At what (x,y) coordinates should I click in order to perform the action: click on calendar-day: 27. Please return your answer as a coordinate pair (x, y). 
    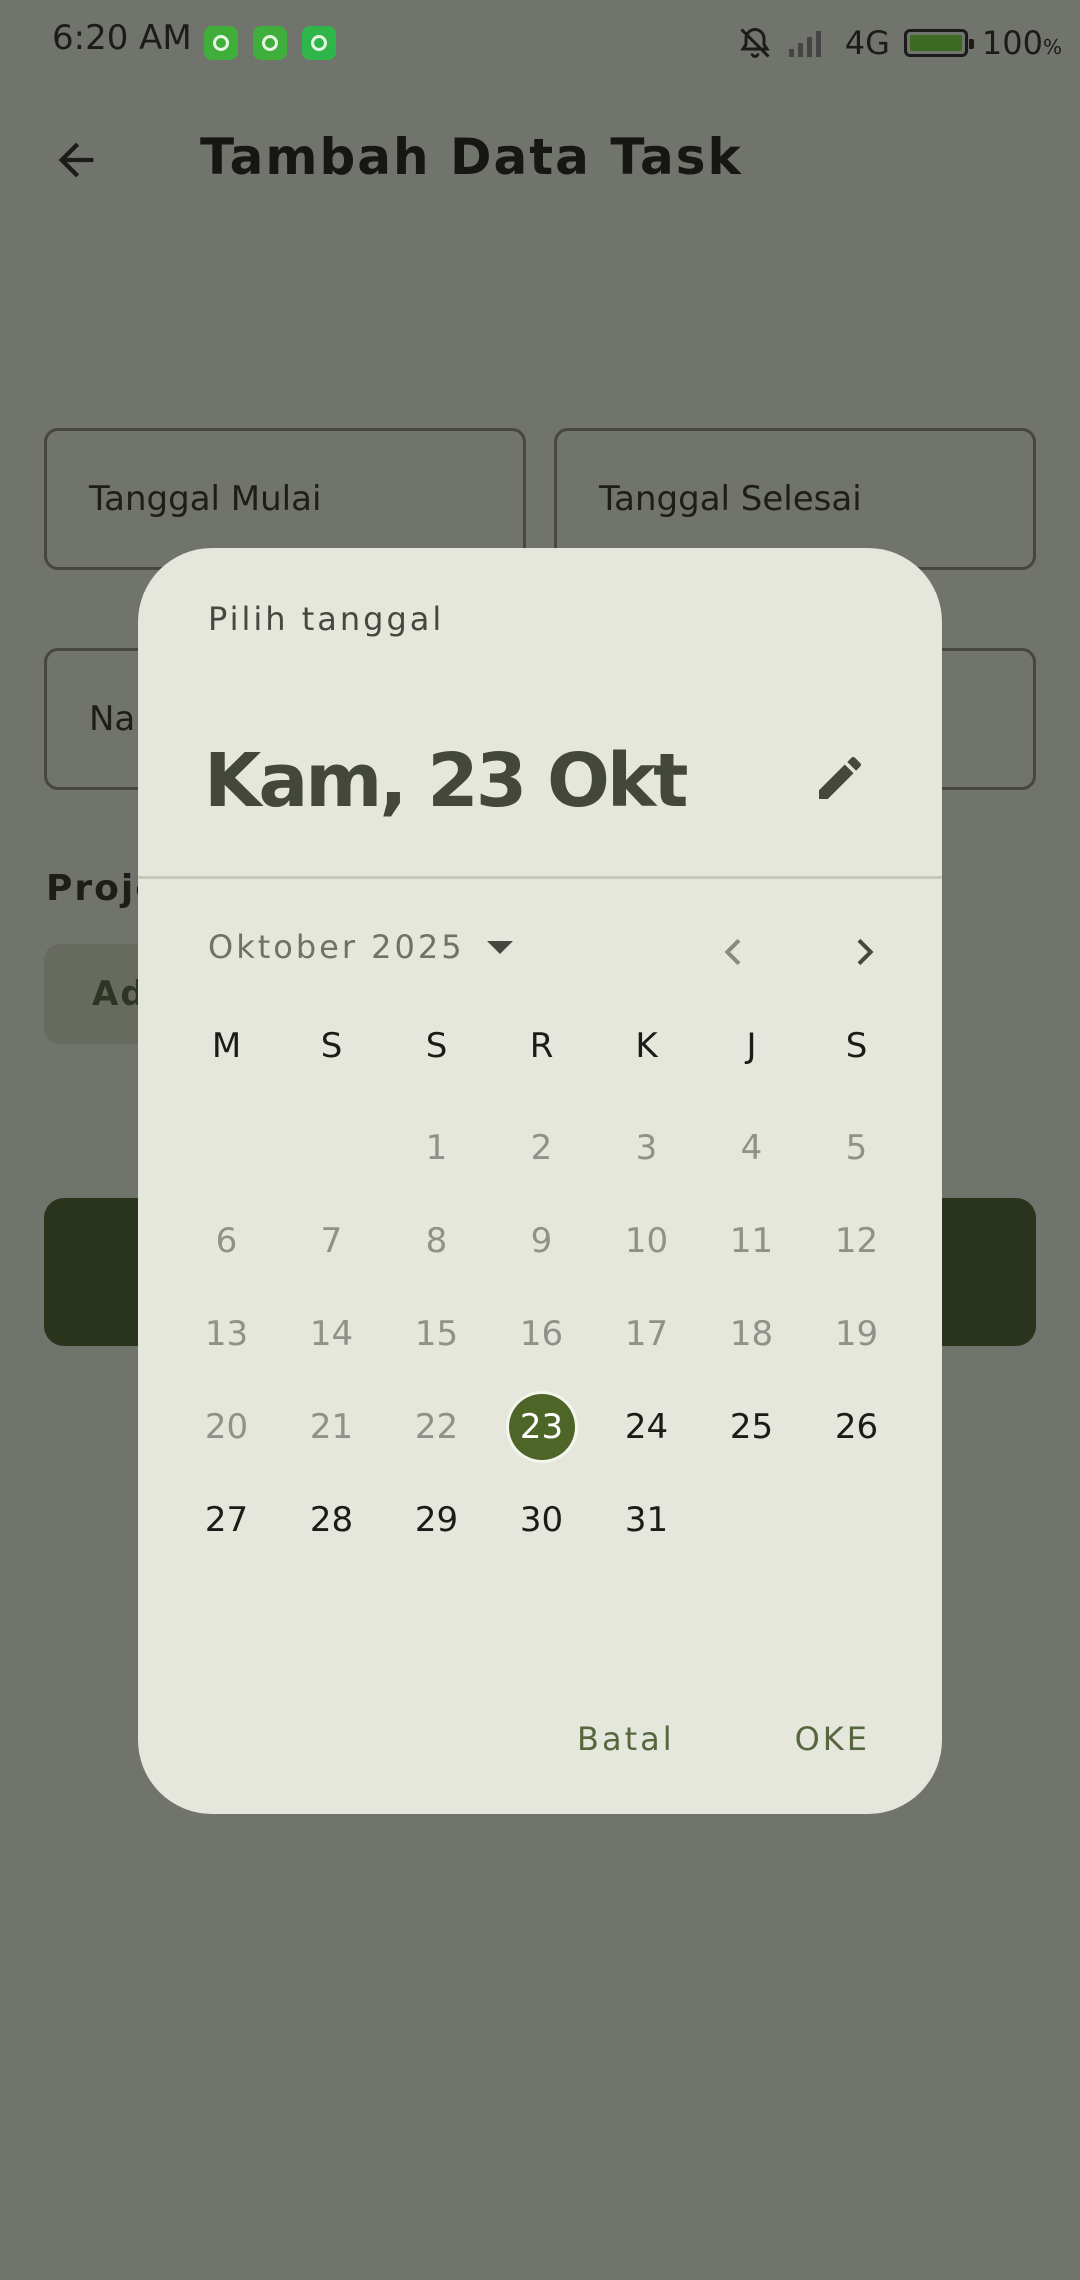
    Looking at the image, I should click on (226, 1519).